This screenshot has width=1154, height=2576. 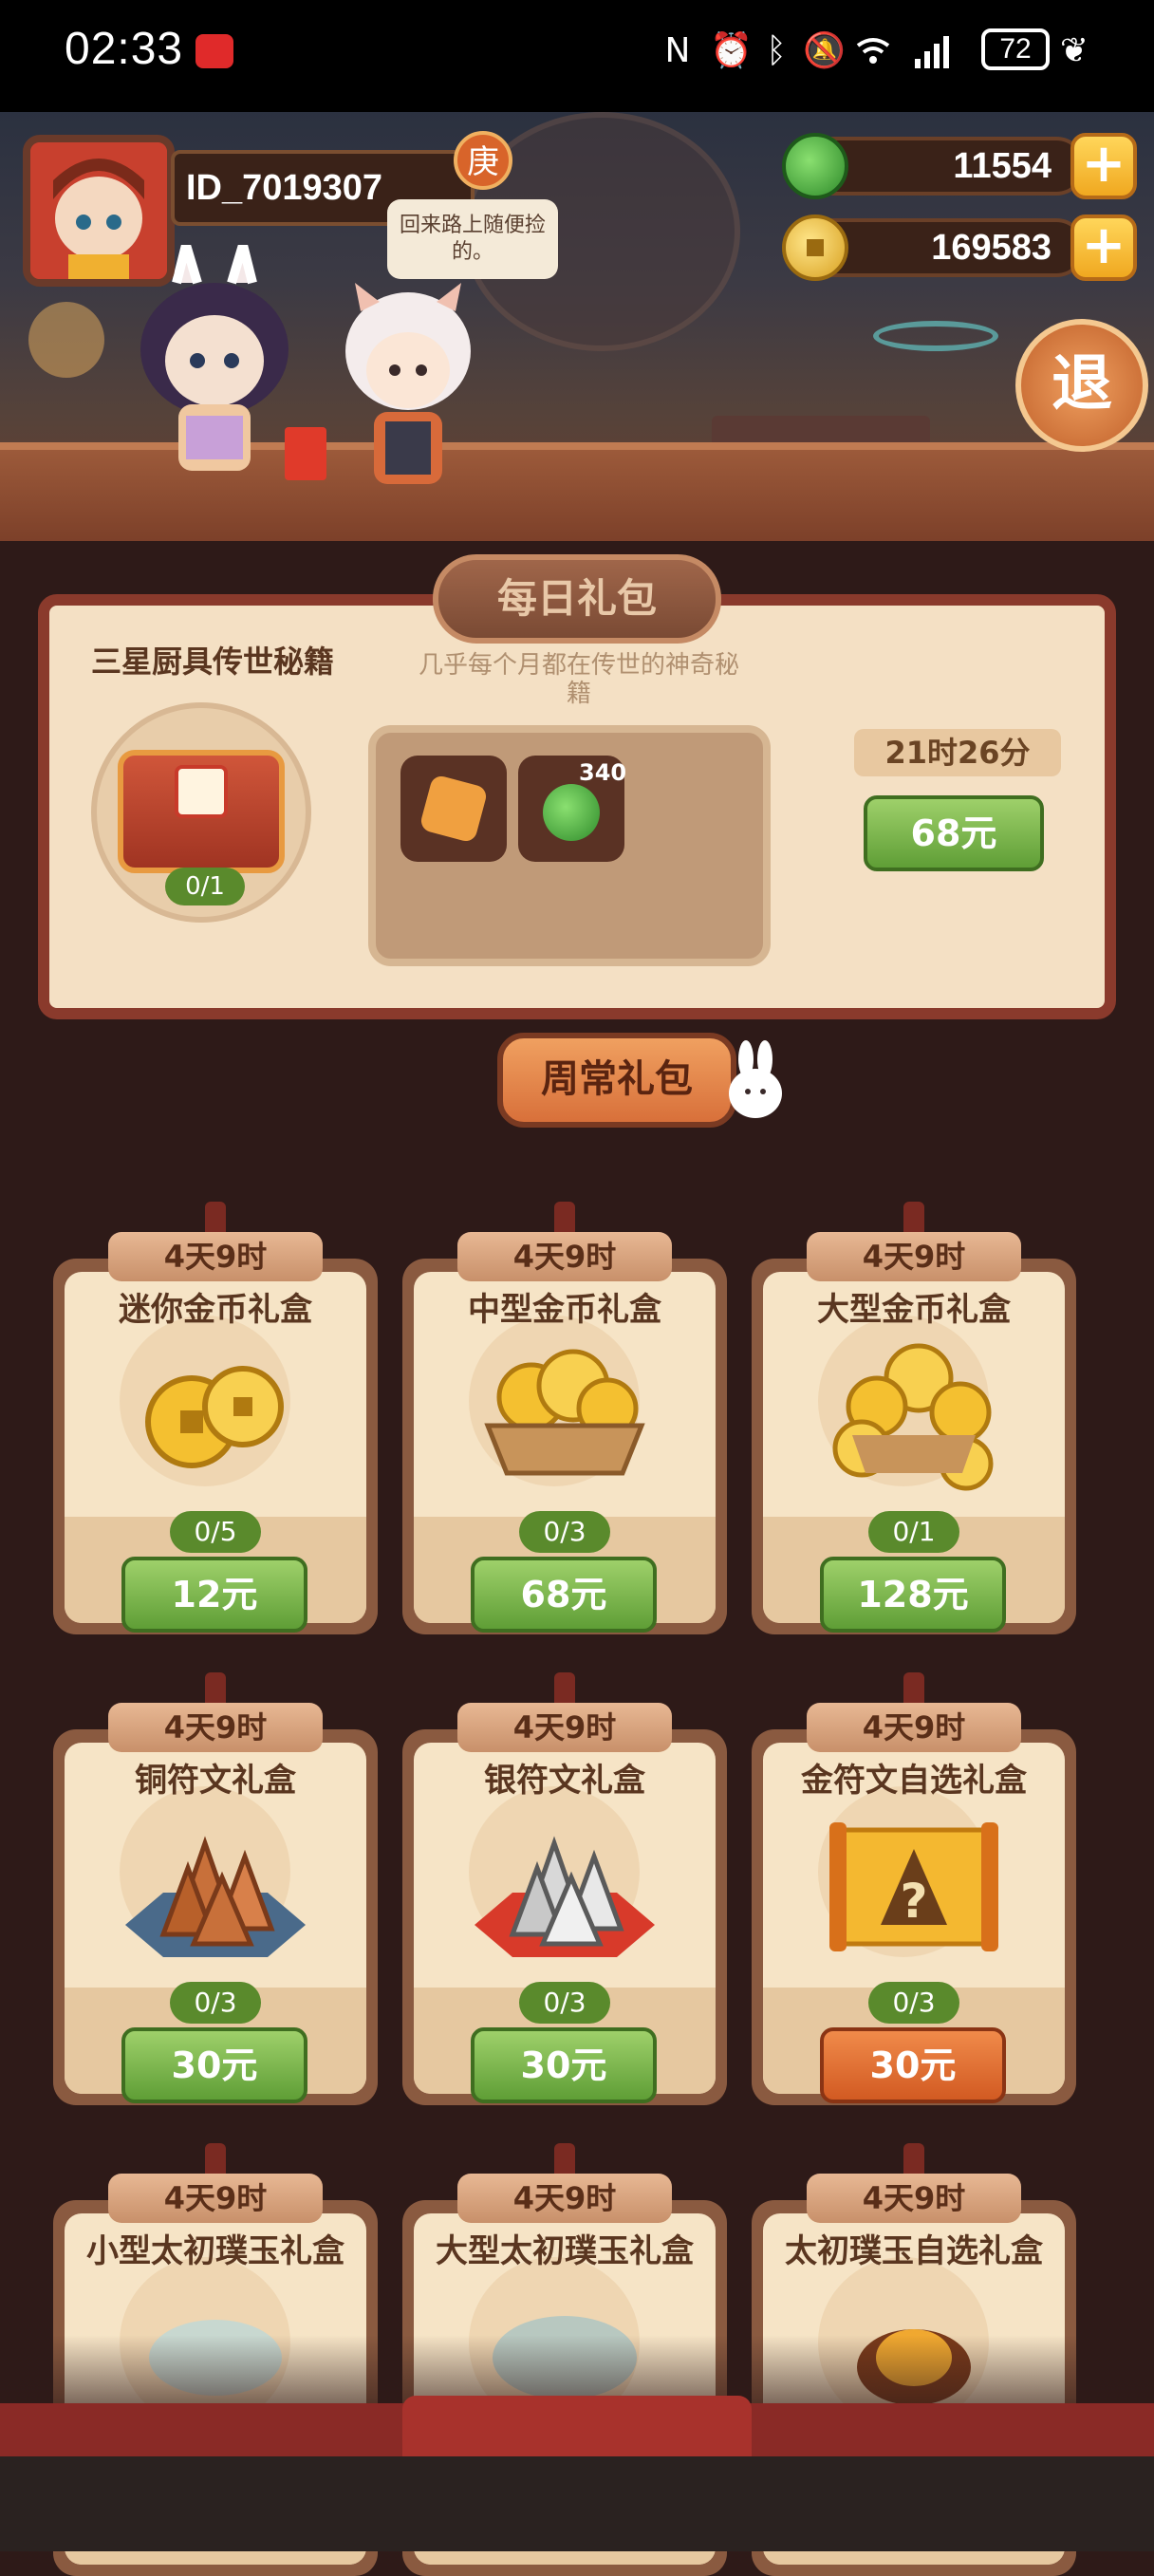 I want to click on pack-coins-basket-icon, so click(x=565, y=1412).